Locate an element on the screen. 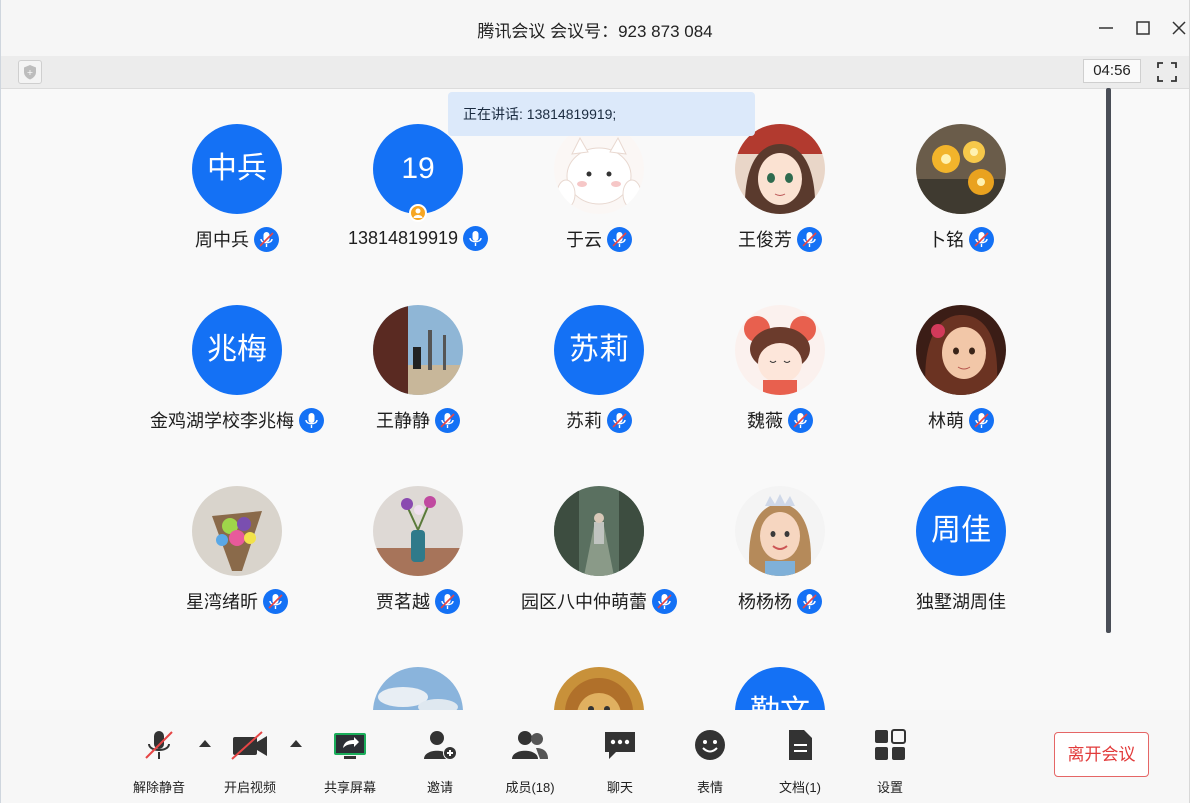 The image size is (1190, 803). girl-tiara-avatar is located at coordinates (780, 531).